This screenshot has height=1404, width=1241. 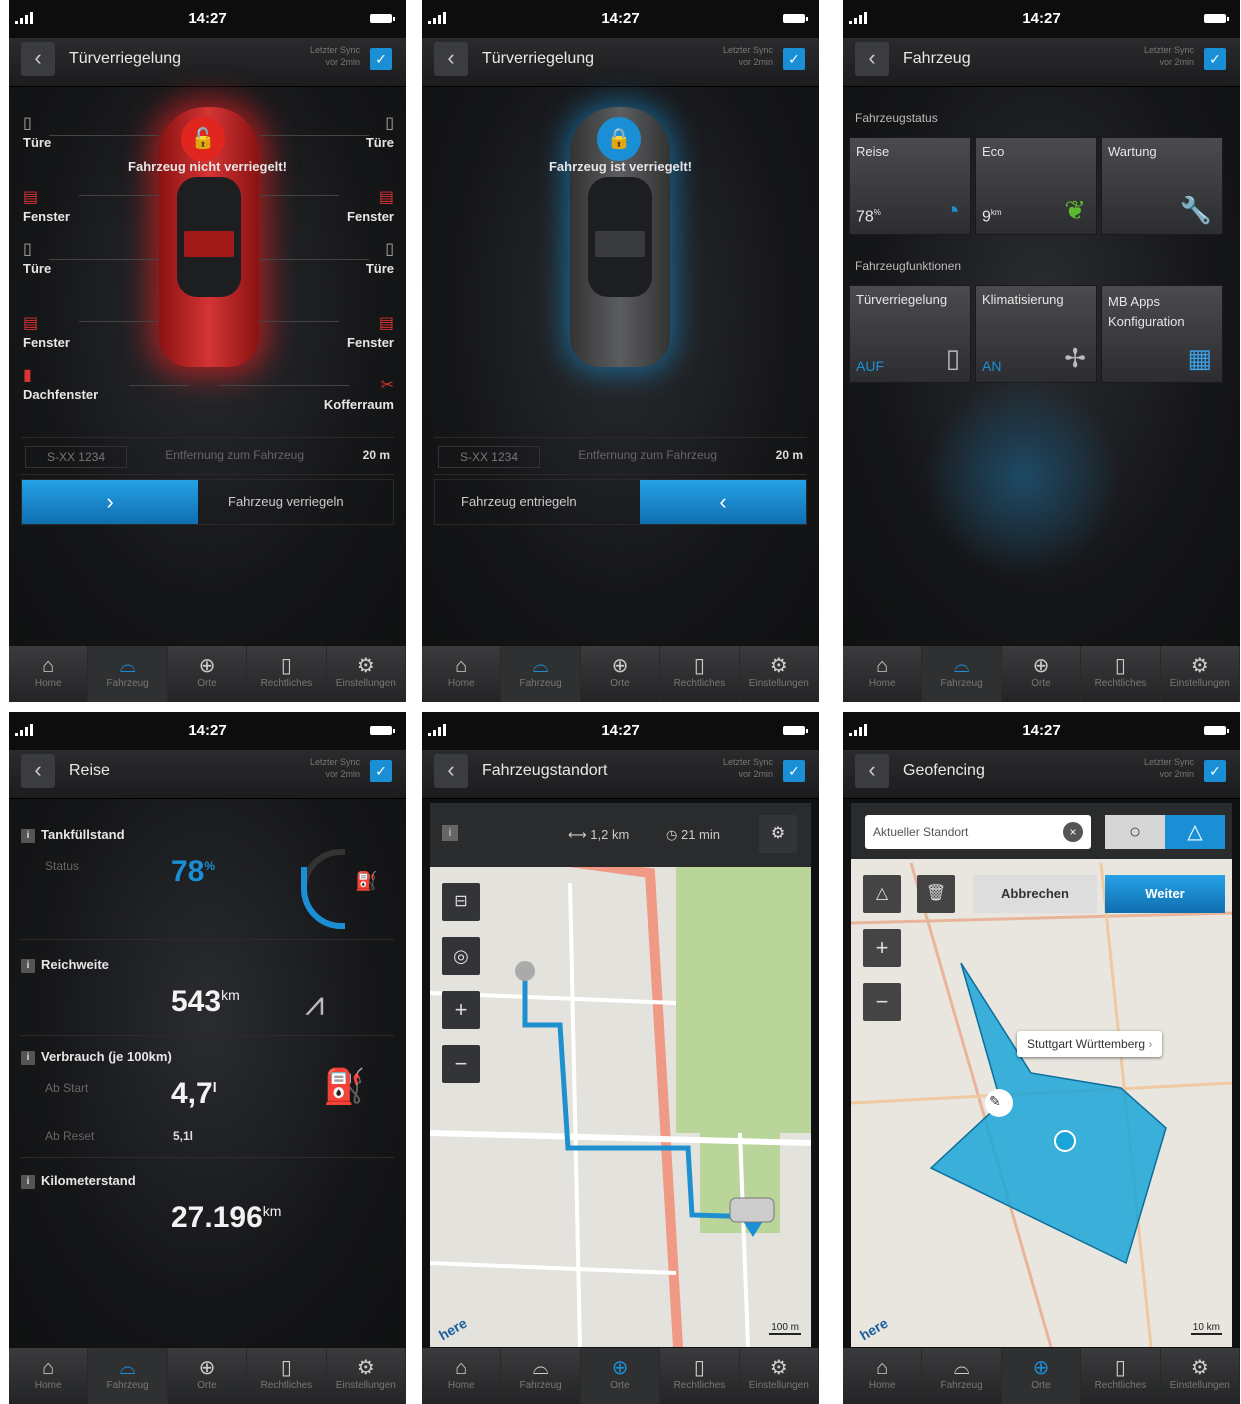 What do you see at coordinates (286, 666) in the screenshot?
I see `document-icon: ▯` at bounding box center [286, 666].